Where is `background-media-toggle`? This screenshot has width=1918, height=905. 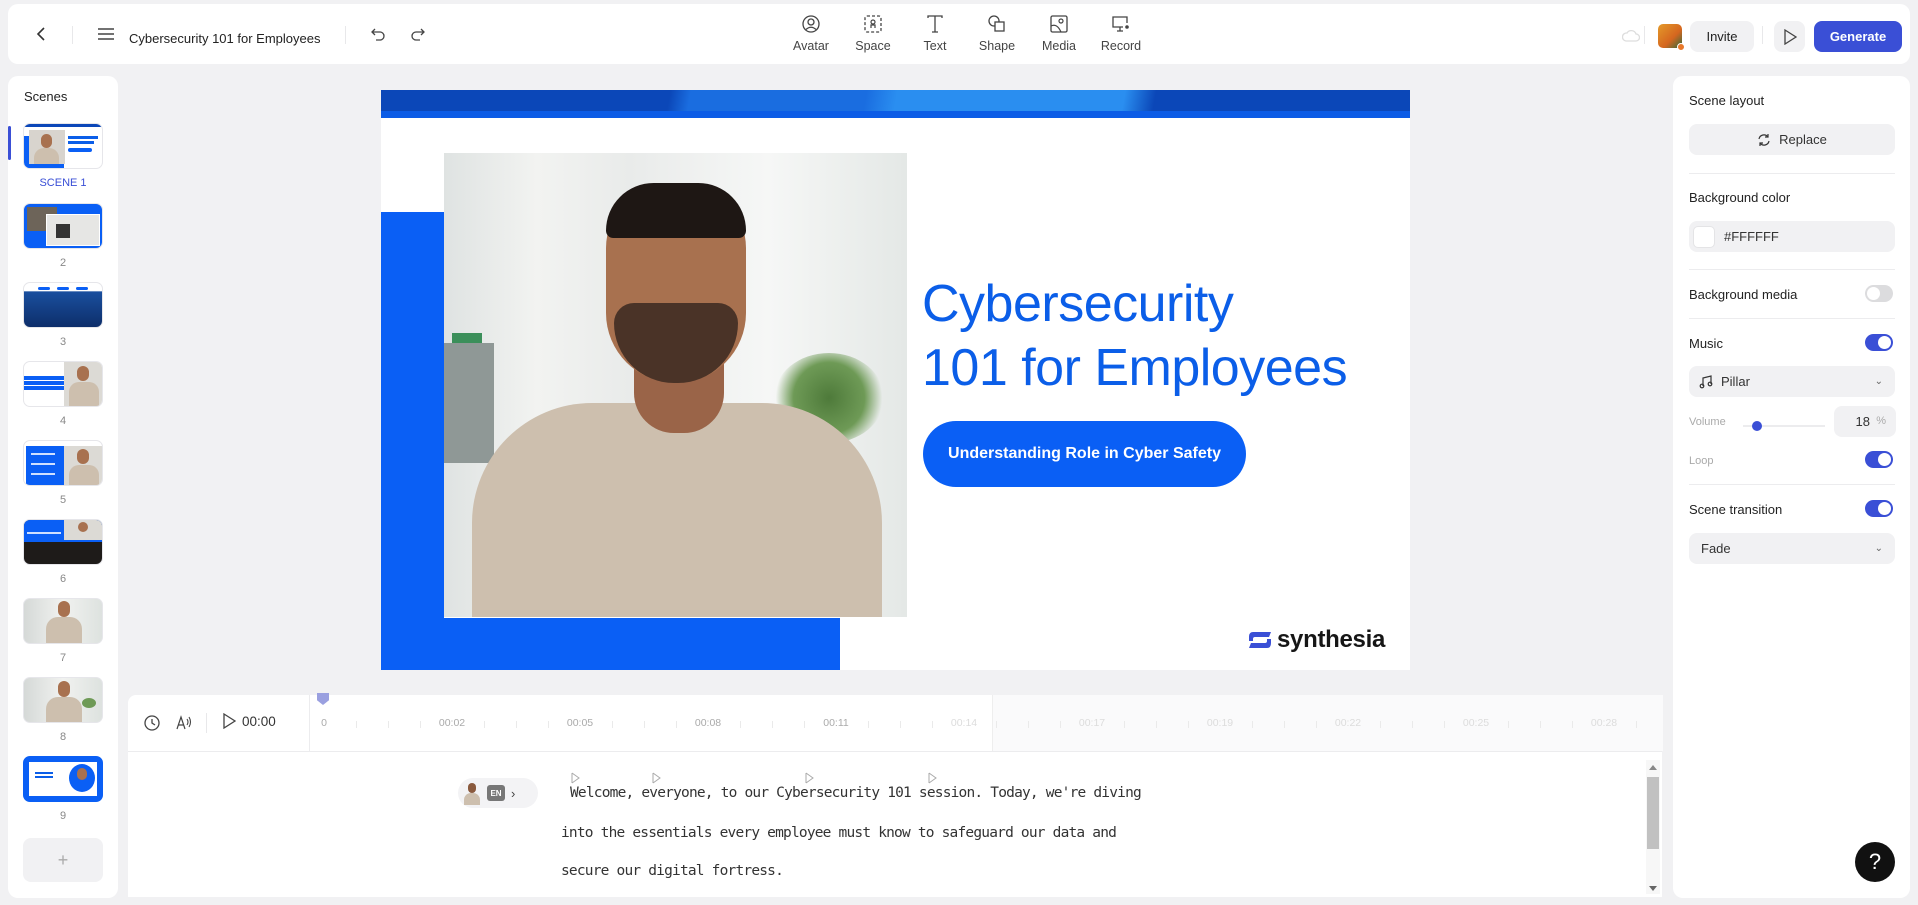 background-media-toggle is located at coordinates (1879, 293).